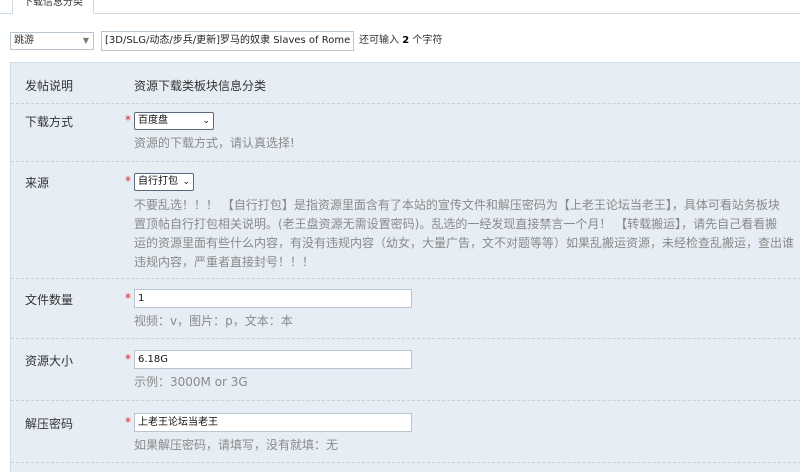 This screenshot has width=800, height=472. What do you see at coordinates (405, 309) in the screenshot?
I see `form-row-file-count: 文件数量 * 1 视频：v，图片：p，文本：本` at bounding box center [405, 309].